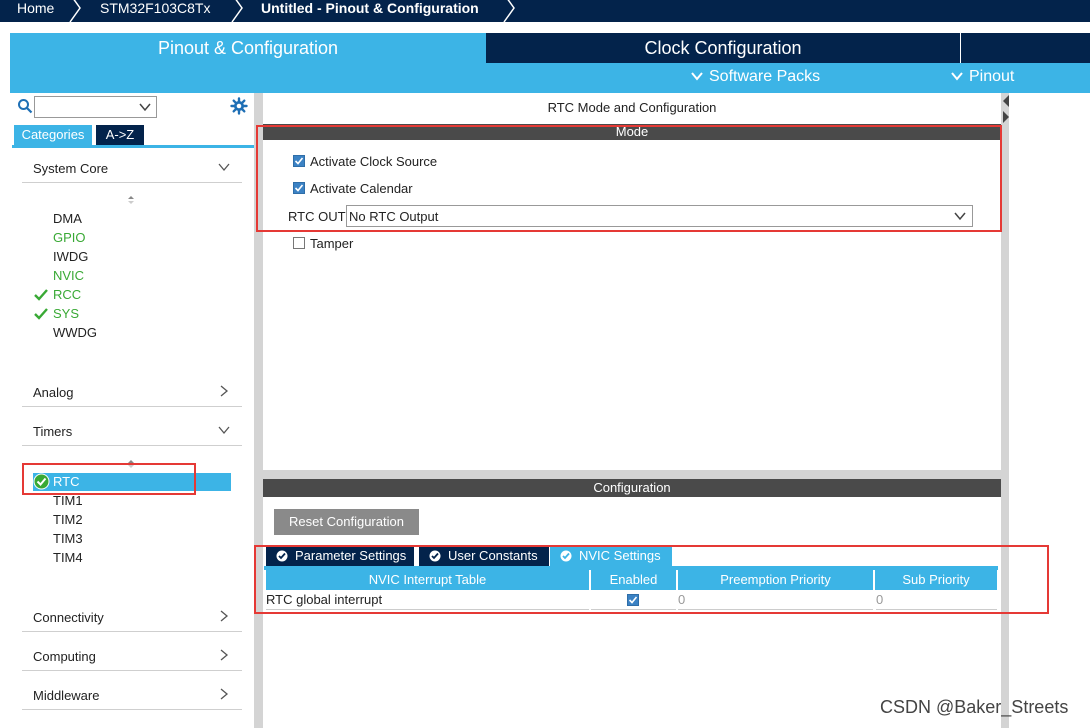 This screenshot has height=728, width=1090. I want to click on annotation-box-mode, so click(629, 178).